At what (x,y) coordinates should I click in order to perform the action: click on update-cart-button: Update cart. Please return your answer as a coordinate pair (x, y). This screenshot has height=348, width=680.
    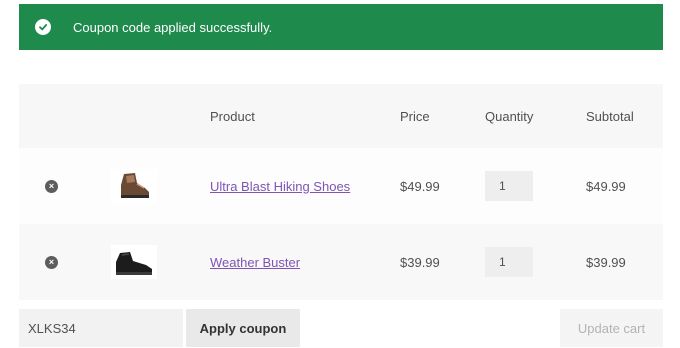
    Looking at the image, I should click on (611, 328).